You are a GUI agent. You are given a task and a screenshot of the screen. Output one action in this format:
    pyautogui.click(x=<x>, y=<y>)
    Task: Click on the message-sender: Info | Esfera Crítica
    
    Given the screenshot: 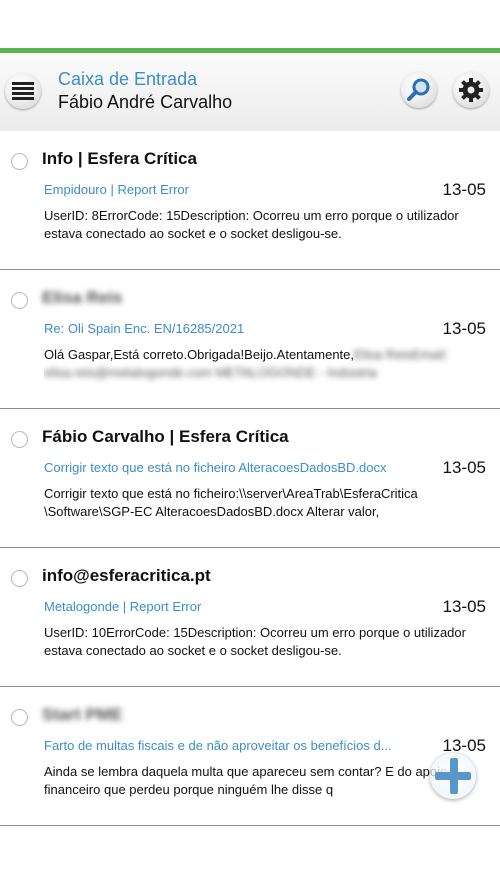 What is the action you would take?
    pyautogui.click(x=119, y=158)
    